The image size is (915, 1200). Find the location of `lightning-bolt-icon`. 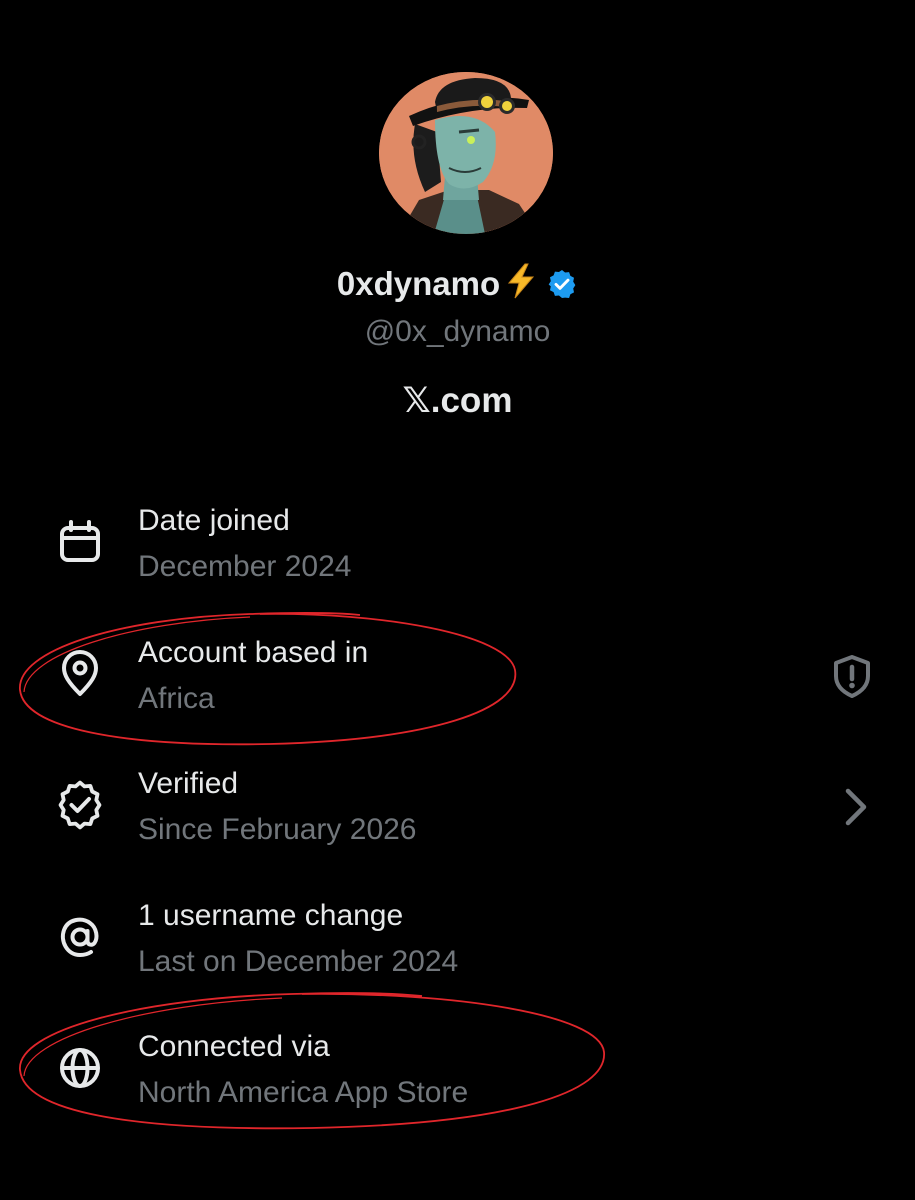

lightning-bolt-icon is located at coordinates (521, 286).